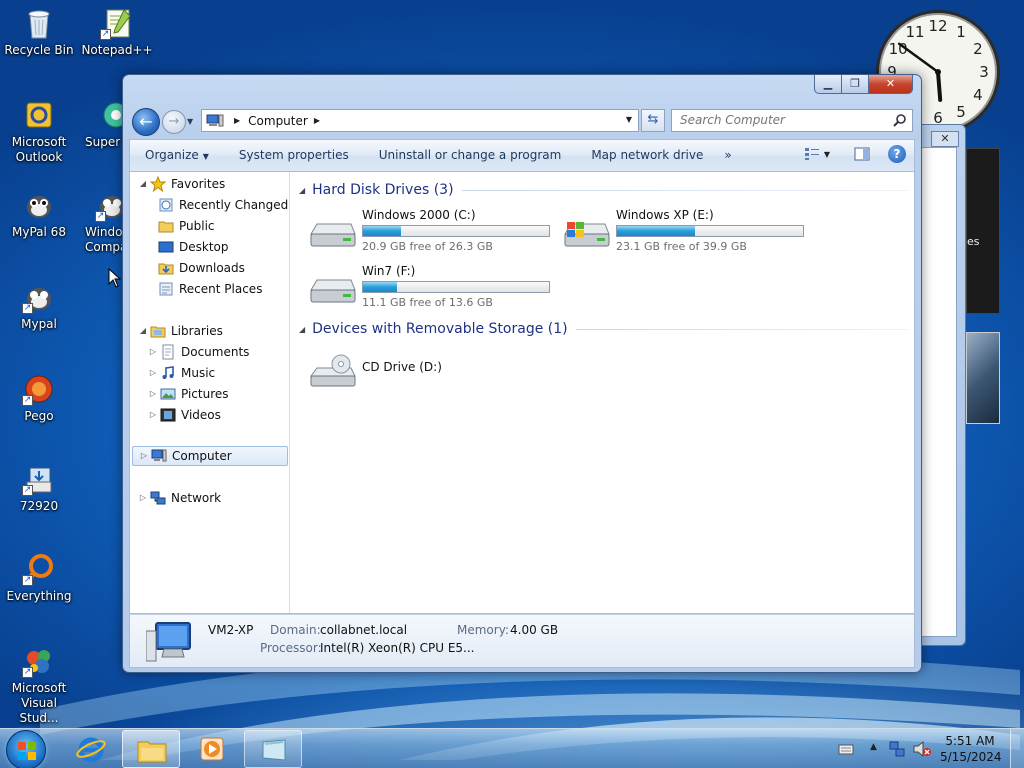  I want to click on refresh-icon: ⇆, so click(653, 119).